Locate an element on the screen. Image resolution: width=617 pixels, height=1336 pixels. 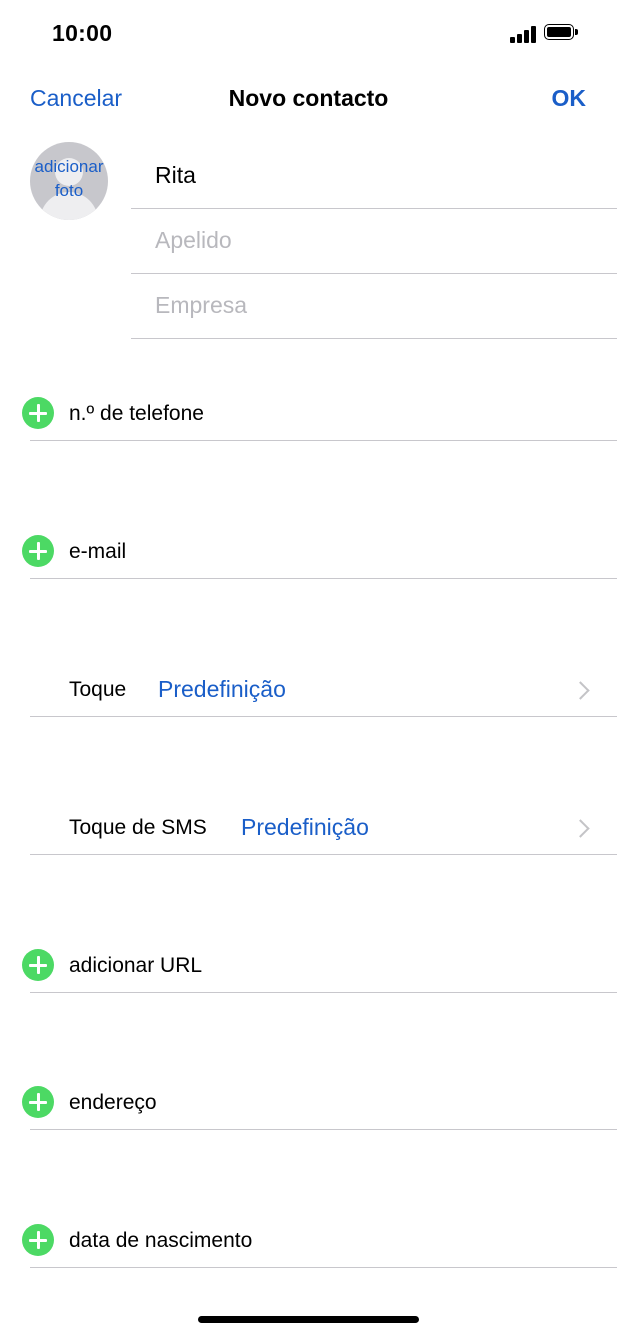
company-field-row is located at coordinates (374, 306).